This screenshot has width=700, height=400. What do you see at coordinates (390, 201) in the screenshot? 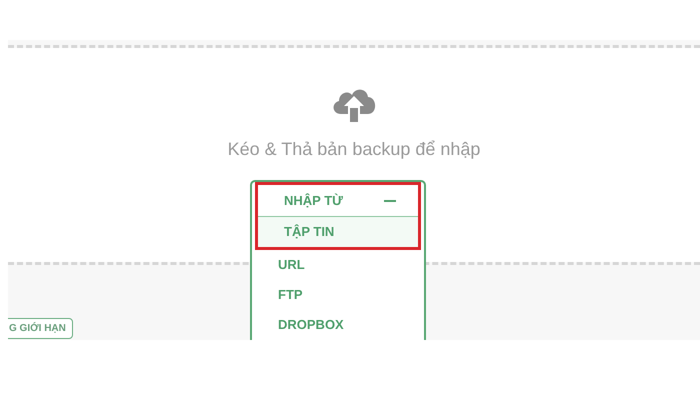
I see `minus-icon` at bounding box center [390, 201].